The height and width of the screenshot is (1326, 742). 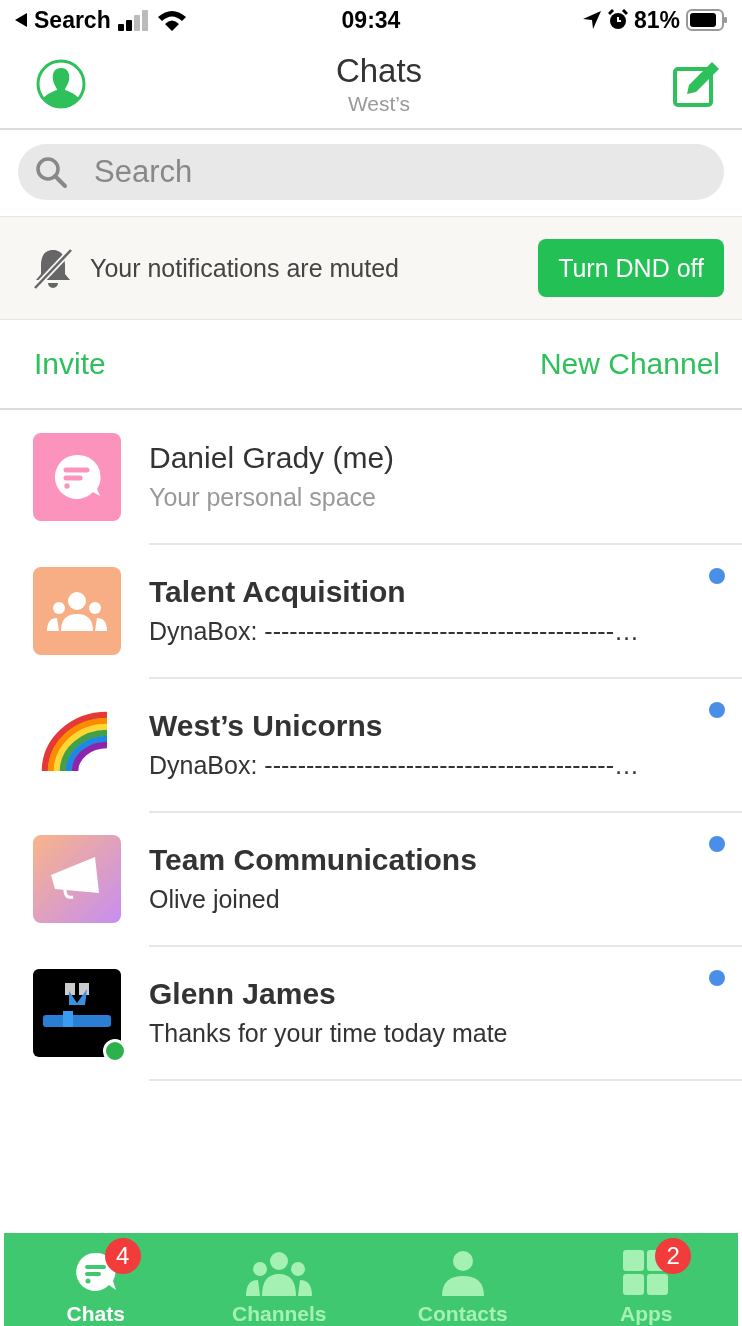 What do you see at coordinates (133, 20) in the screenshot?
I see `signal-icon` at bounding box center [133, 20].